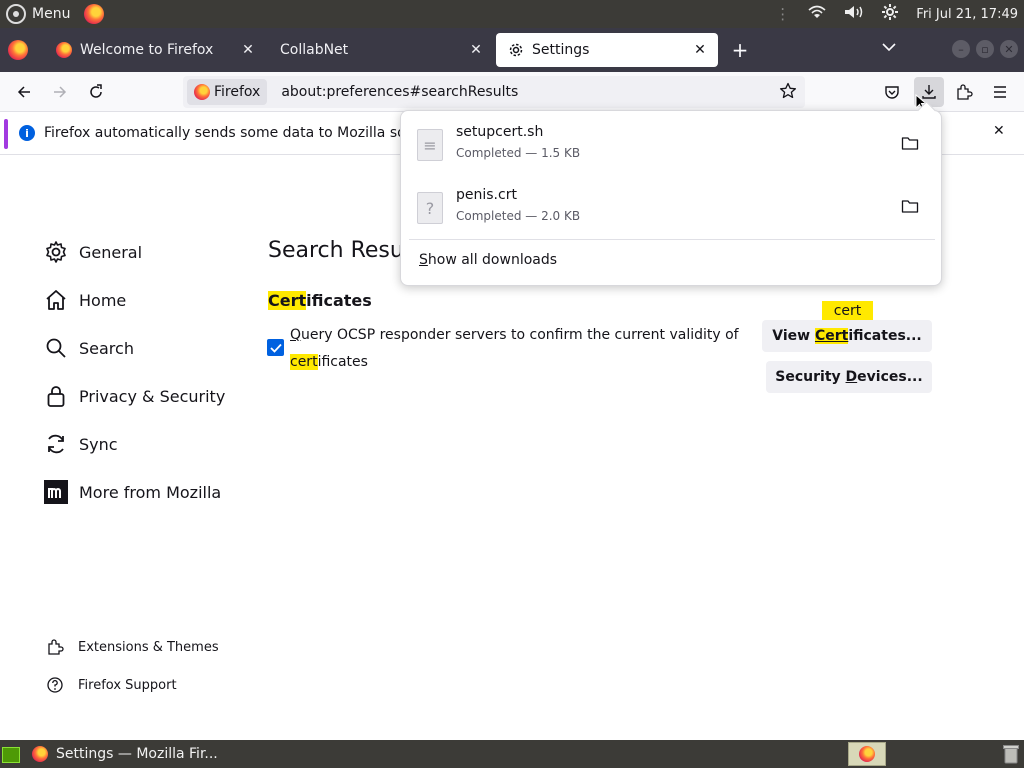 This screenshot has height=768, width=1024. I want to click on search-tooltip: cert, so click(847, 314).